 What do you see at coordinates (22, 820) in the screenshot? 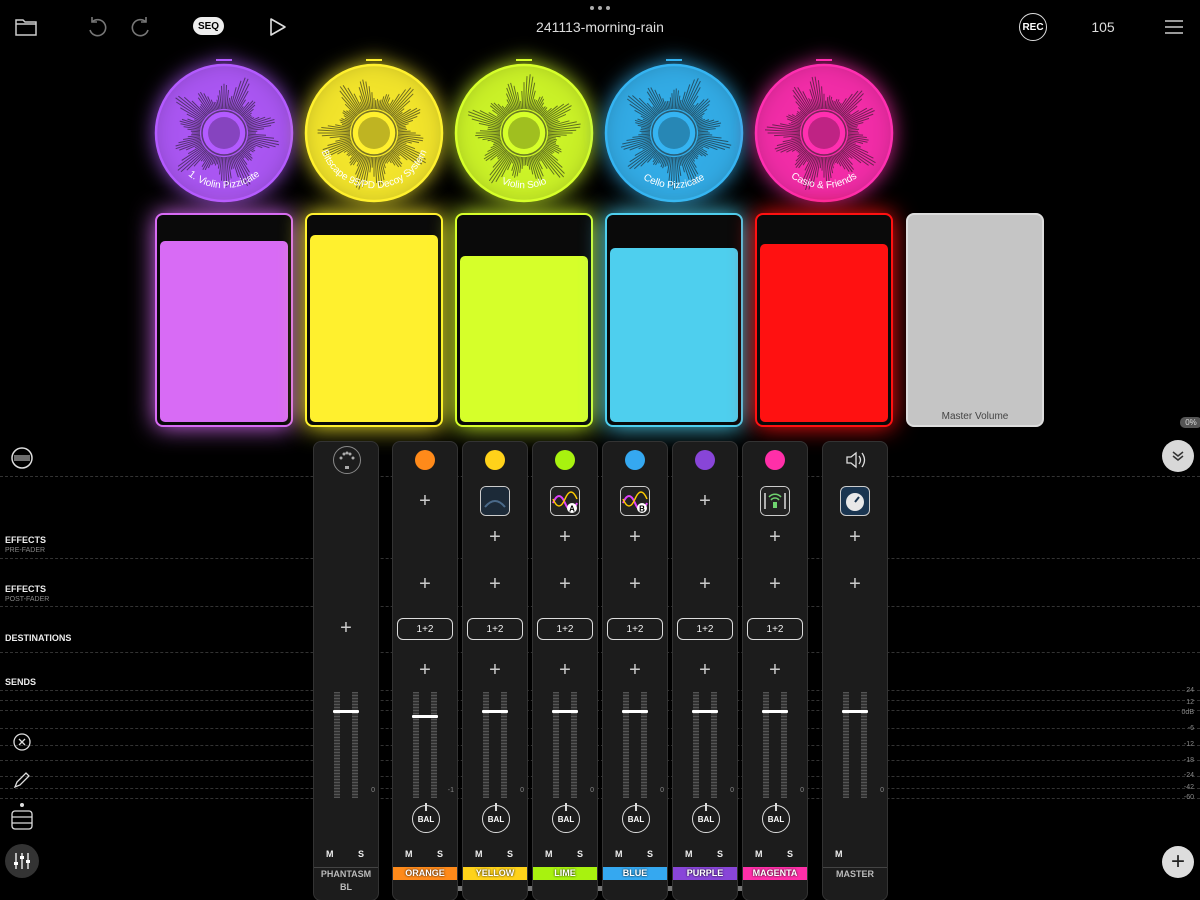
I see `list-view-icon` at bounding box center [22, 820].